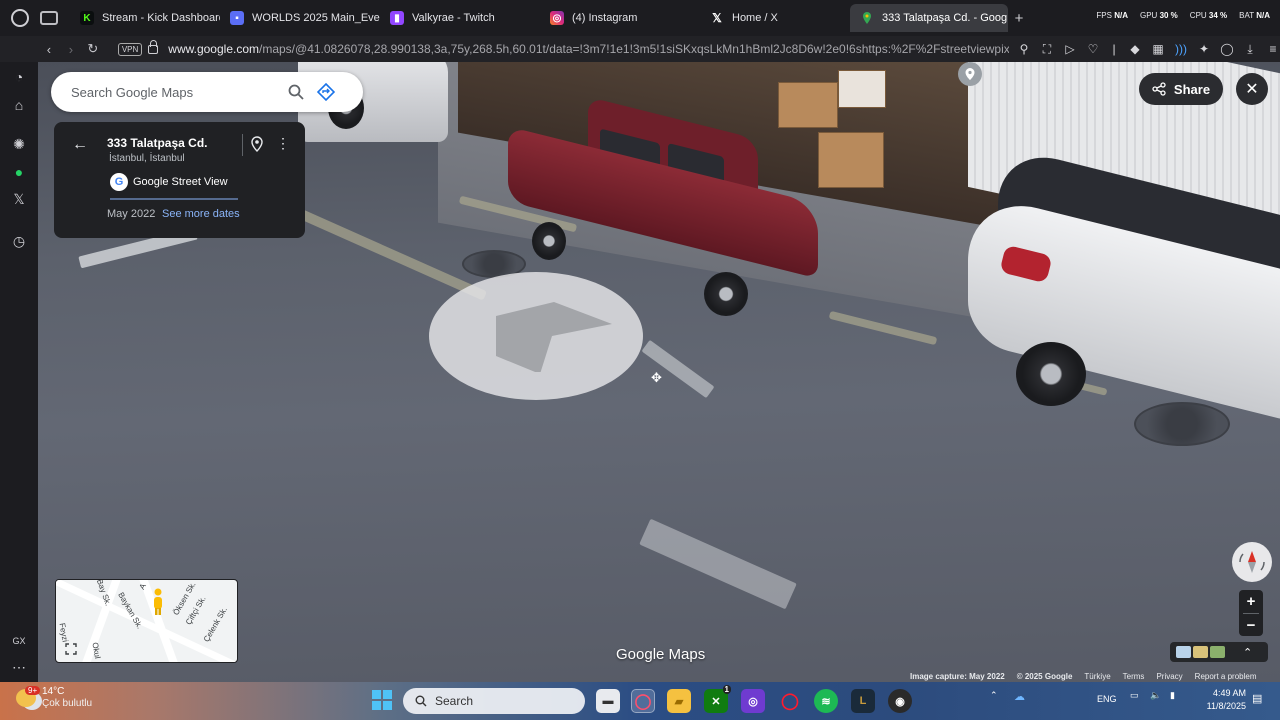  I want to click on speed-dial-icon: ◔, so click(19, 77).